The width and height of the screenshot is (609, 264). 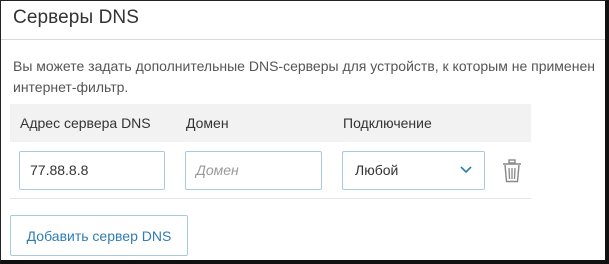 I want to click on column-header-domain: Домен, so click(x=207, y=123).